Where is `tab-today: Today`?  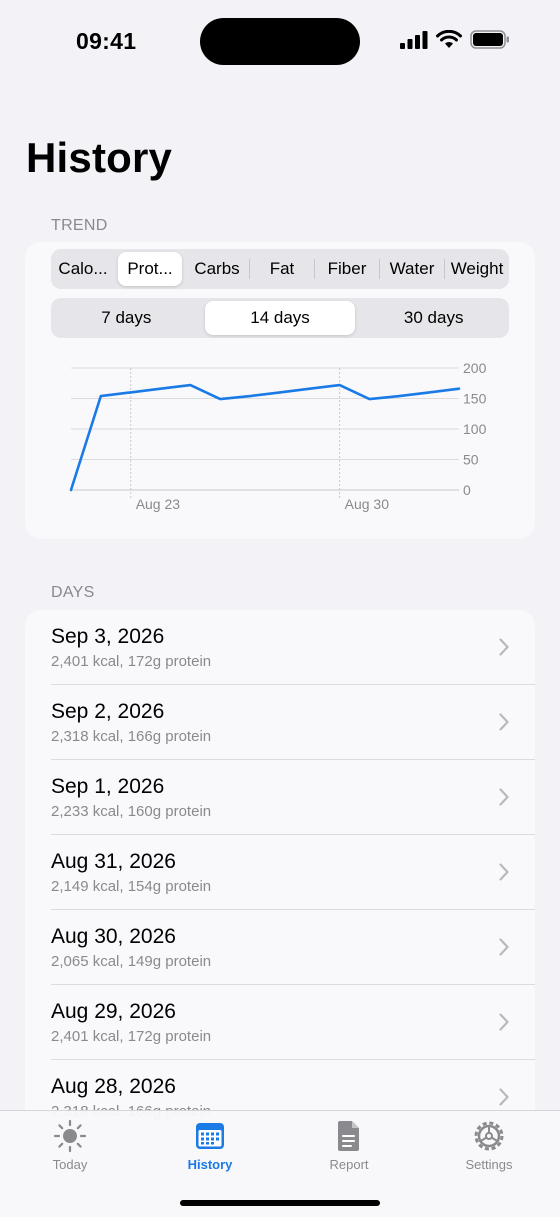
tab-today: Today is located at coordinates (70, 1145).